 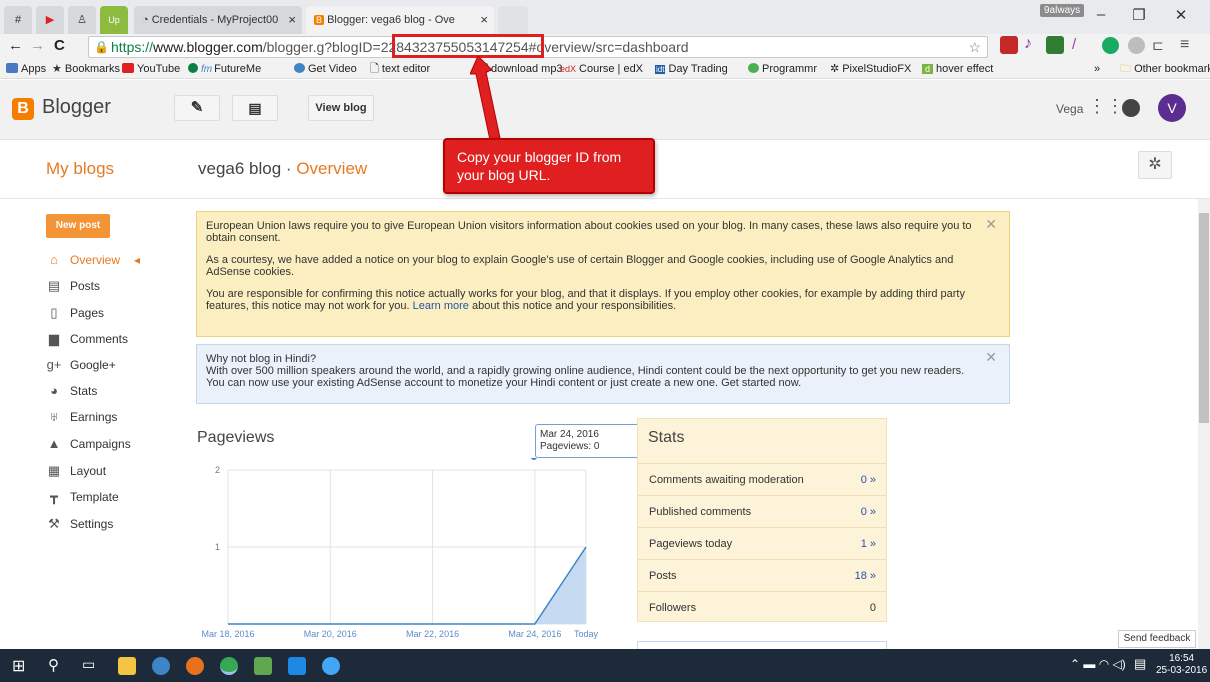 What do you see at coordinates (127, 666) in the screenshot?
I see `file-explorer-icon` at bounding box center [127, 666].